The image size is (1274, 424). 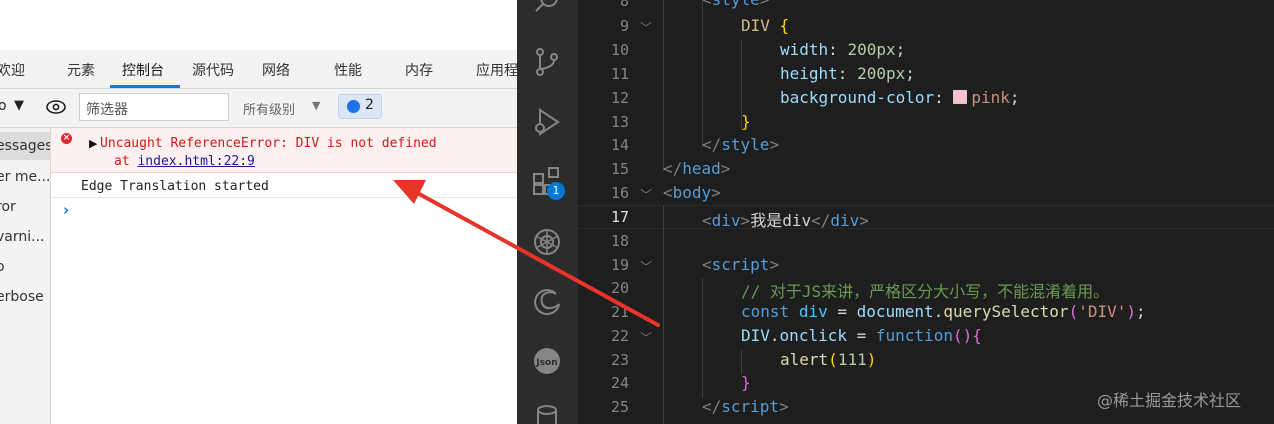 I want to click on line-number: 15, so click(x=619, y=169).